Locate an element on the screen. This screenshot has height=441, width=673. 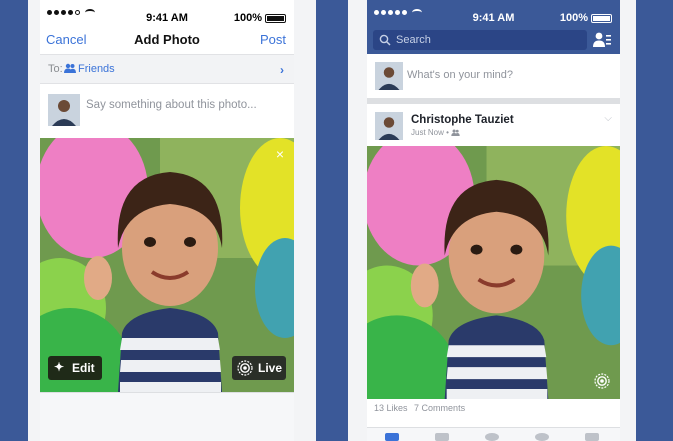
friends-audience-icon is located at coordinates (455, 132).